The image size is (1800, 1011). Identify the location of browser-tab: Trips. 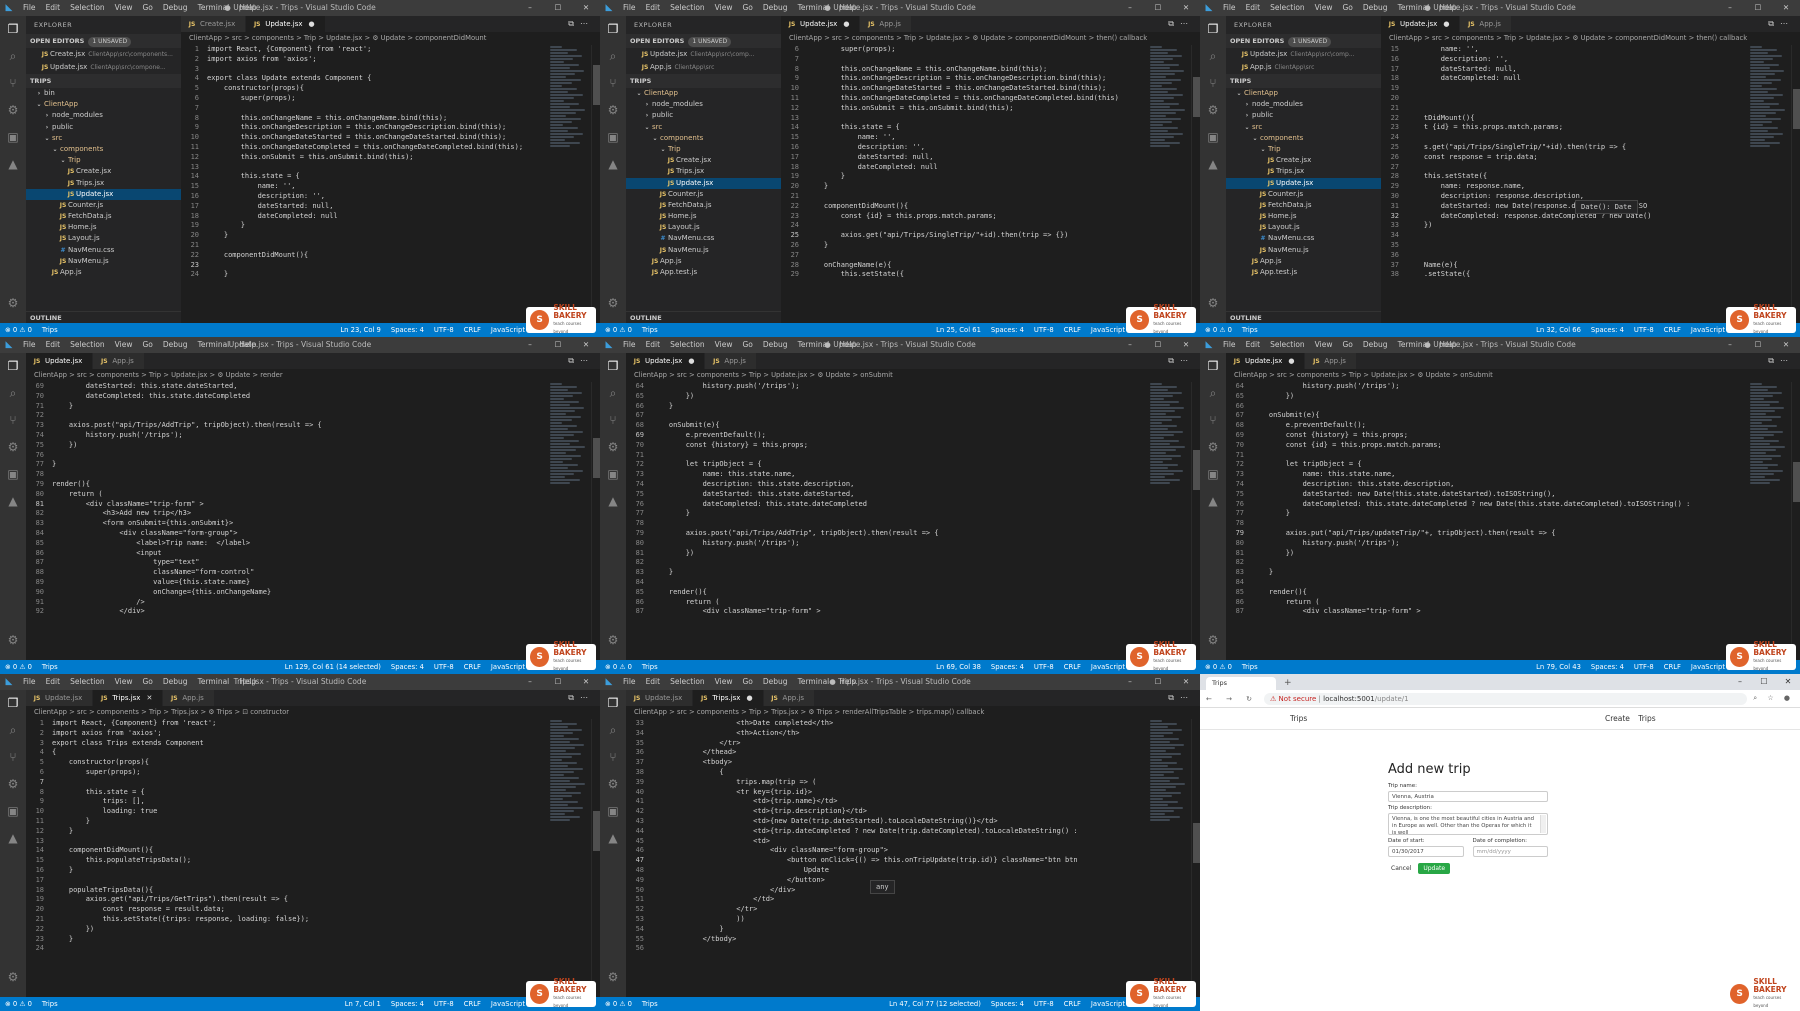
(1241, 683).